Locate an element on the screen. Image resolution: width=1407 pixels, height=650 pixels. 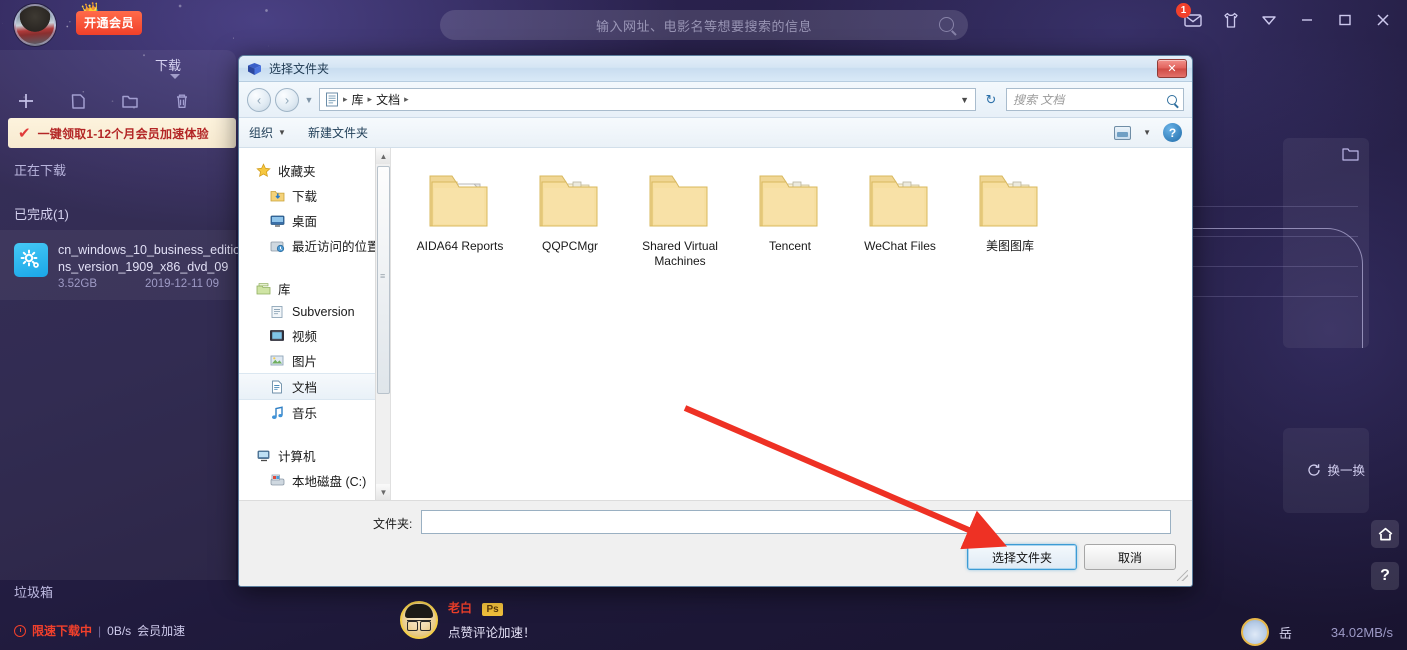
ad-author-name: 老白 is located at coordinates (460, 608).